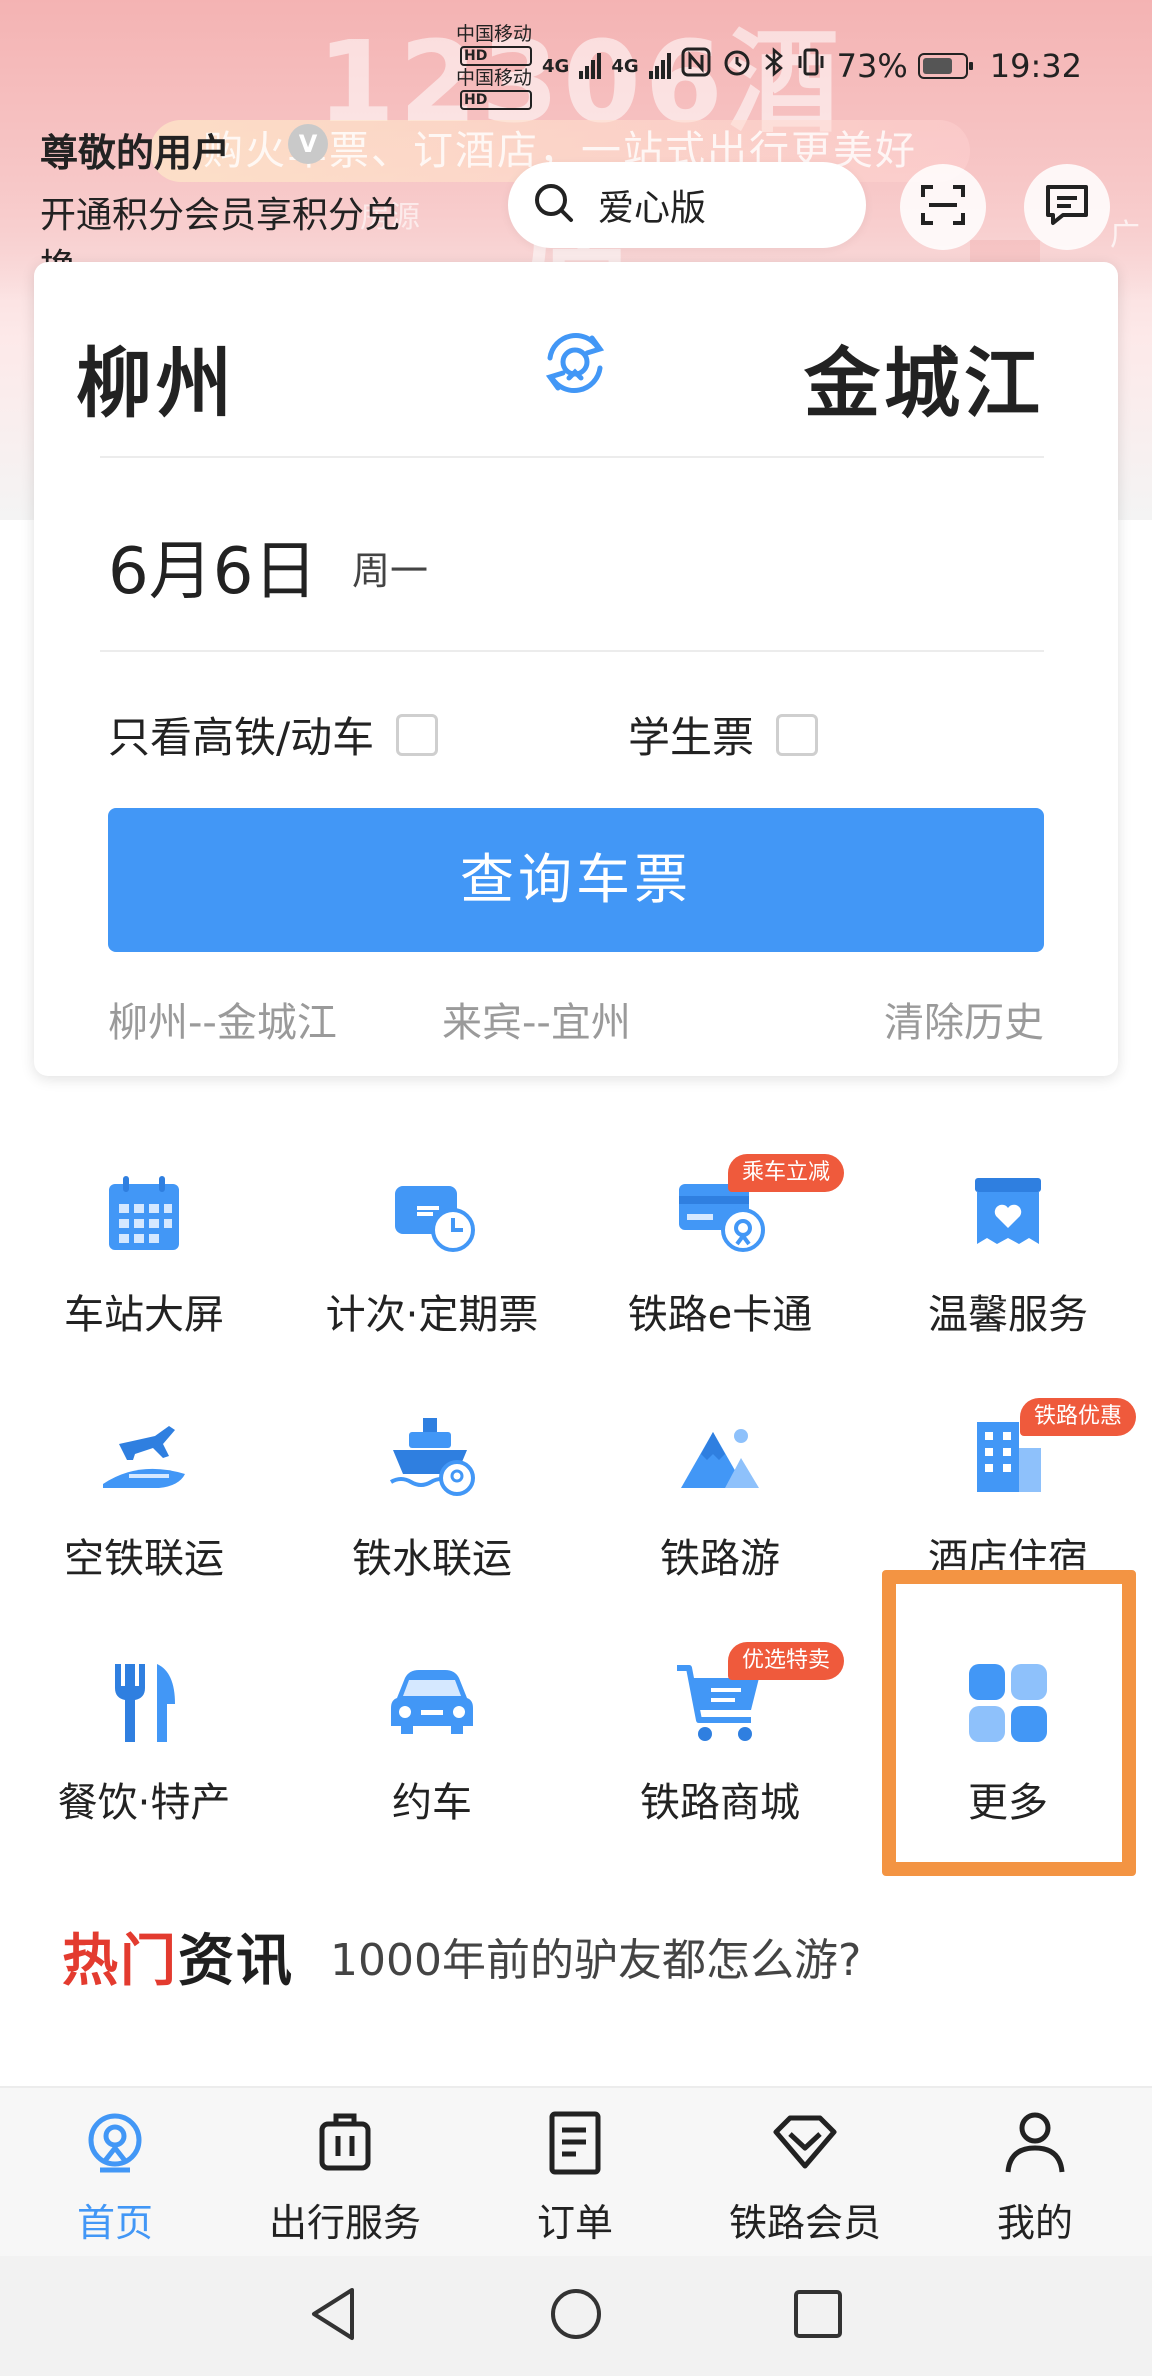 This screenshot has width=1152, height=2376. What do you see at coordinates (144, 1315) in the screenshot?
I see `grid-item-label: 车站大屏` at bounding box center [144, 1315].